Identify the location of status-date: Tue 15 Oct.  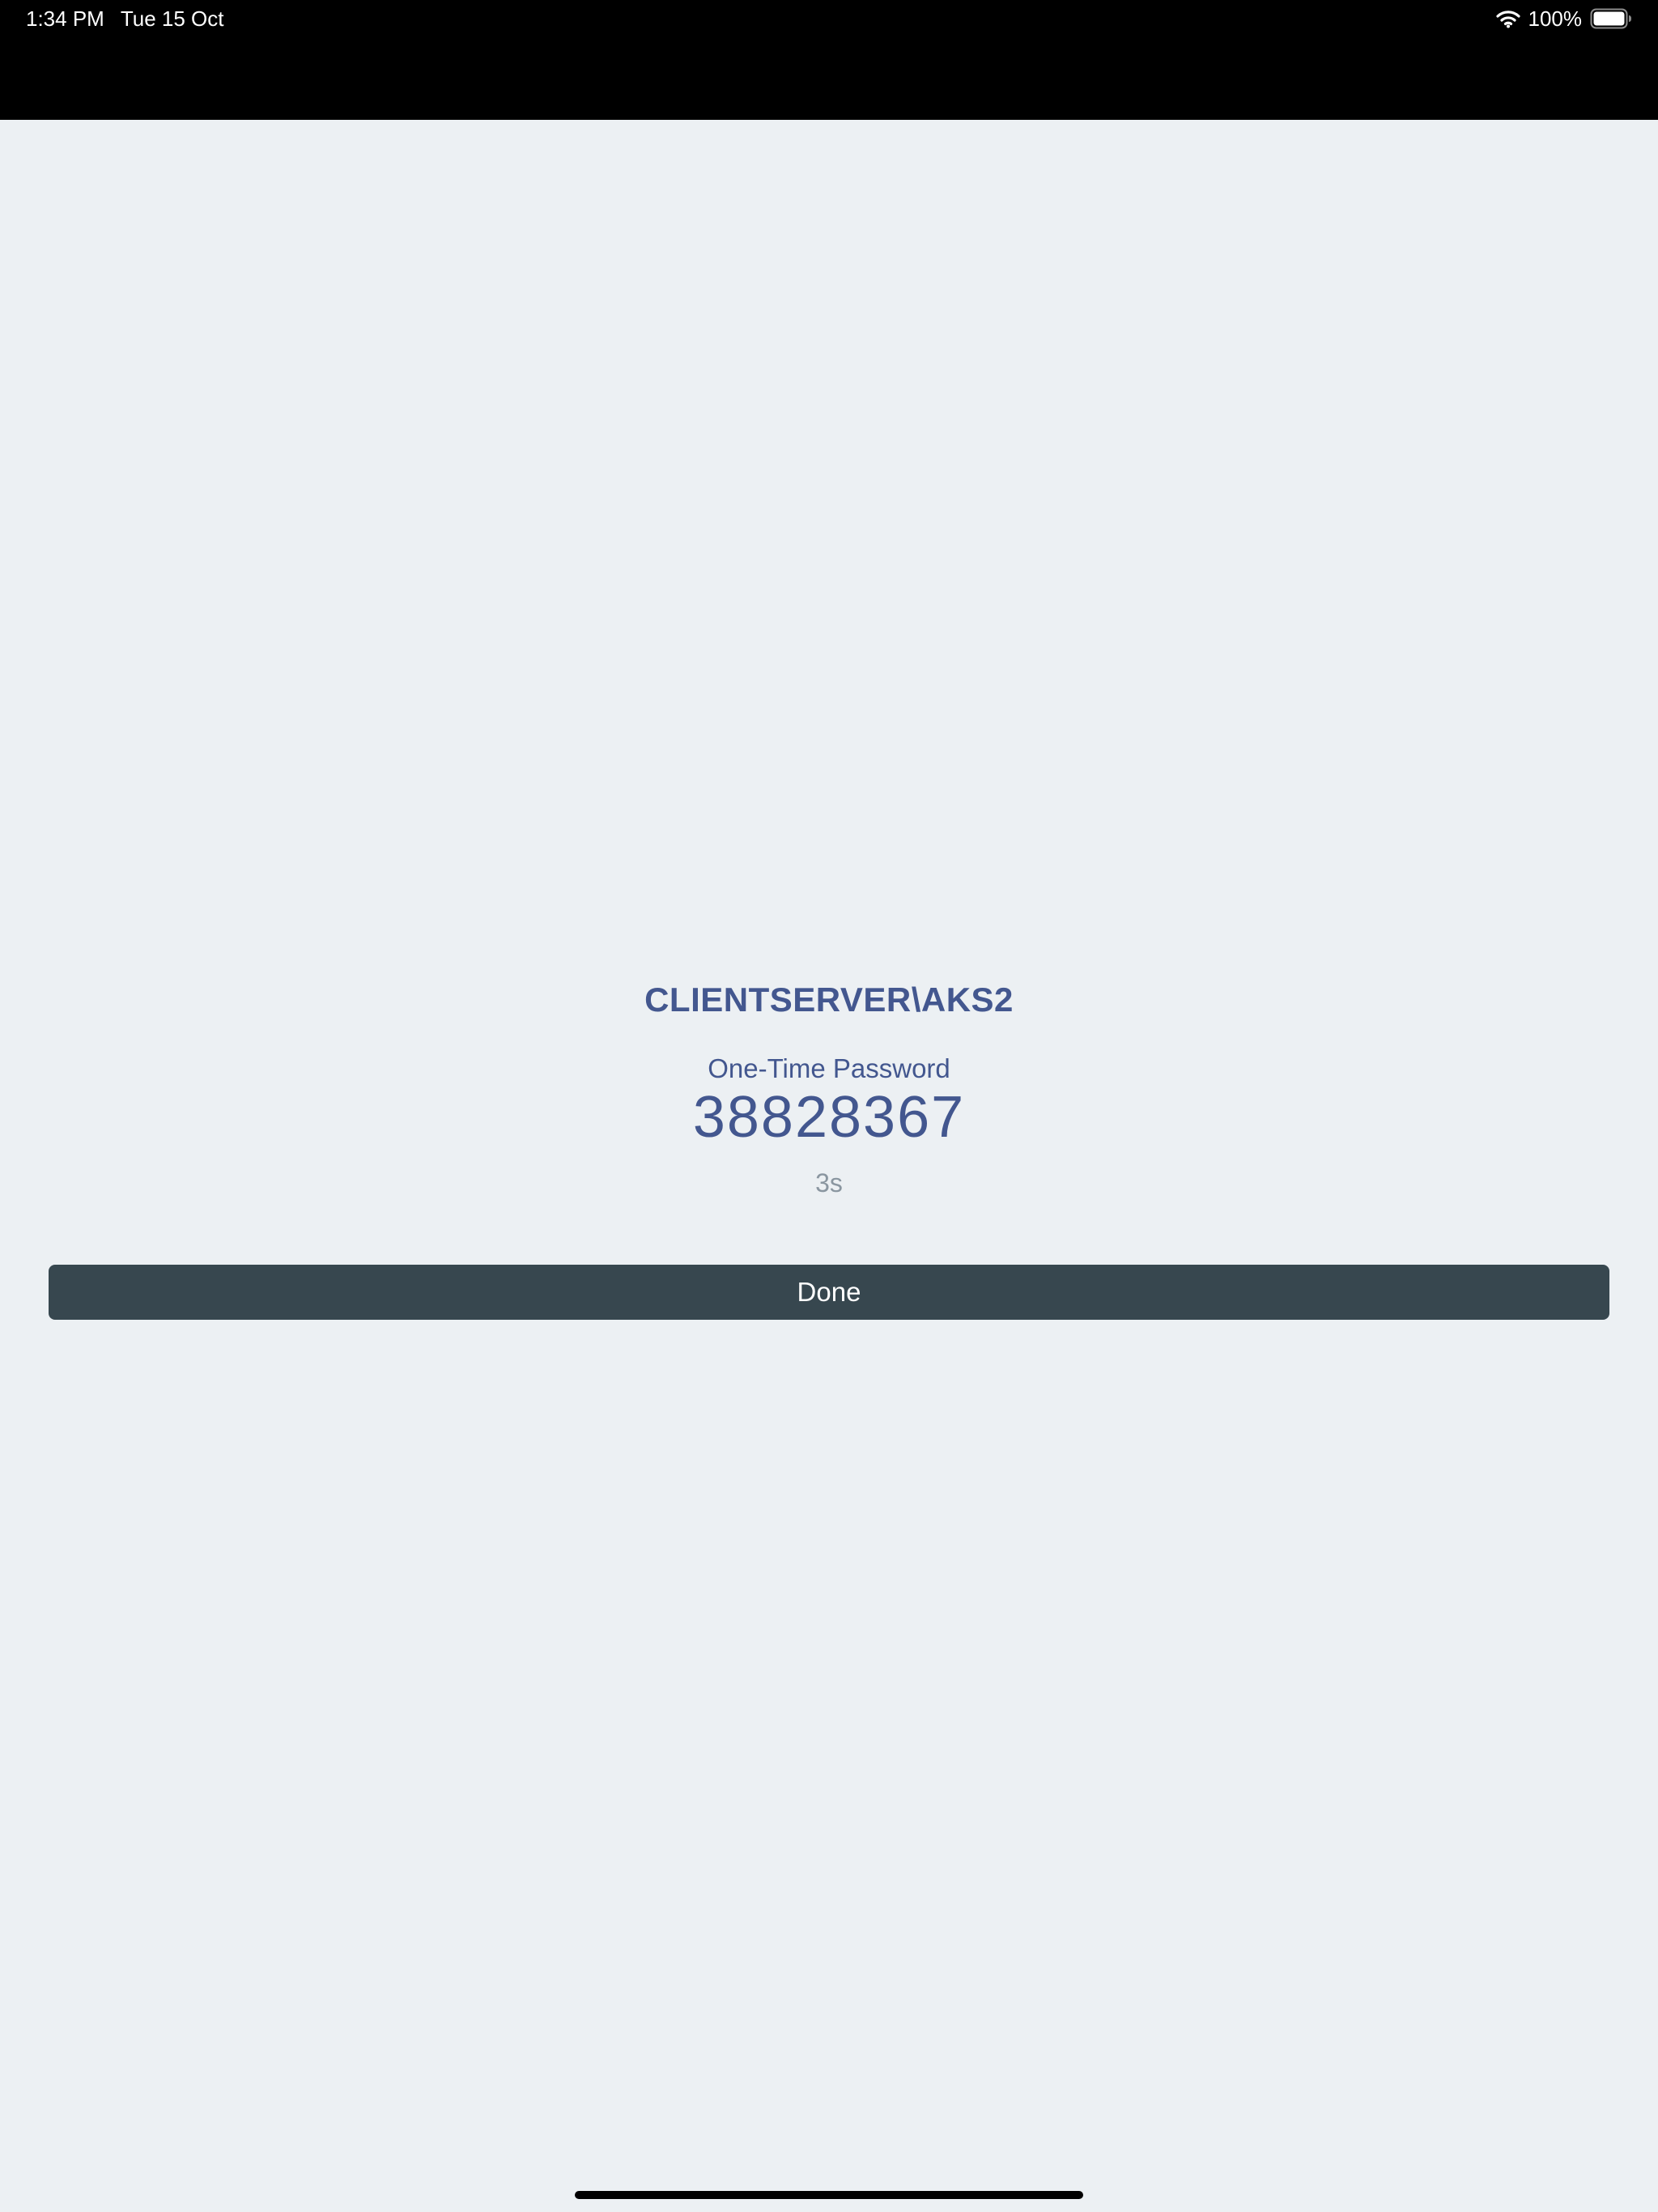
(172, 19).